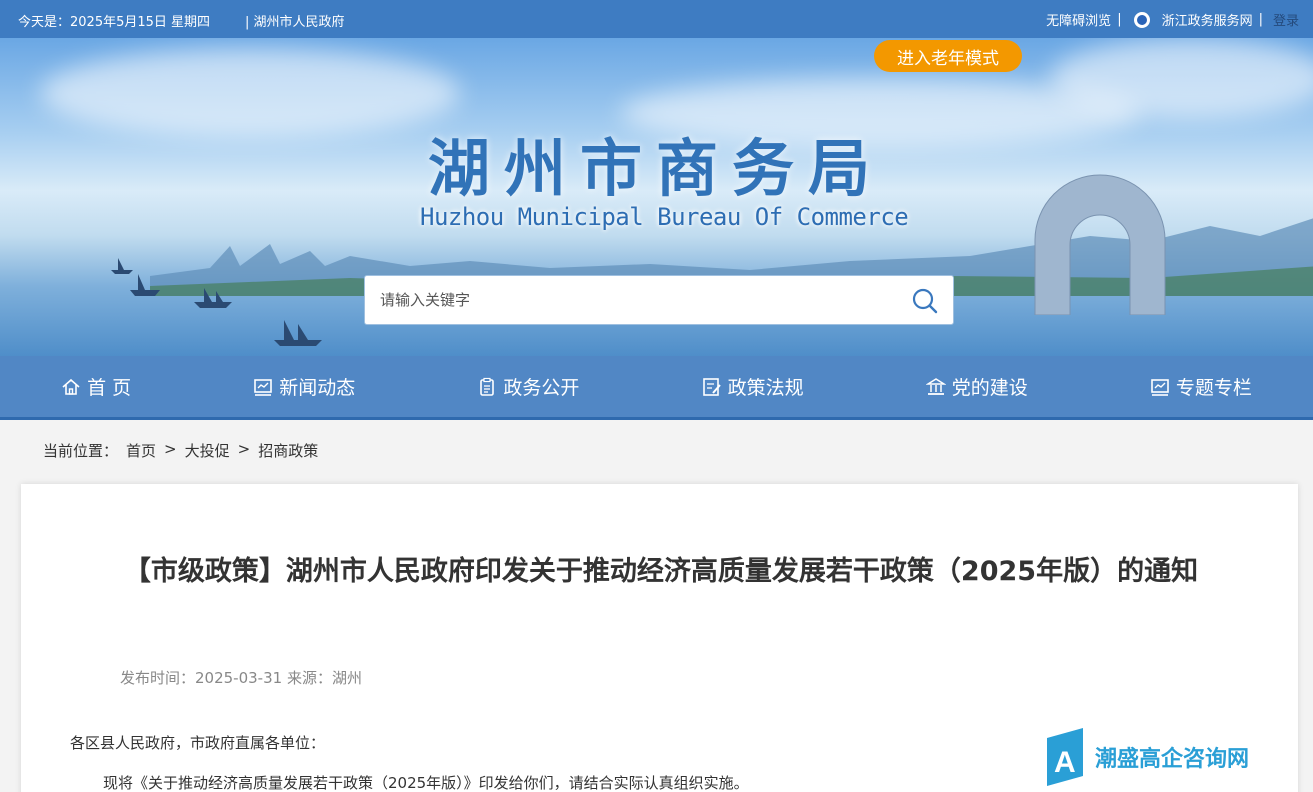 Image resolution: width=1313 pixels, height=792 pixels. I want to click on watermark-logo-icon: A, so click(1065, 757).